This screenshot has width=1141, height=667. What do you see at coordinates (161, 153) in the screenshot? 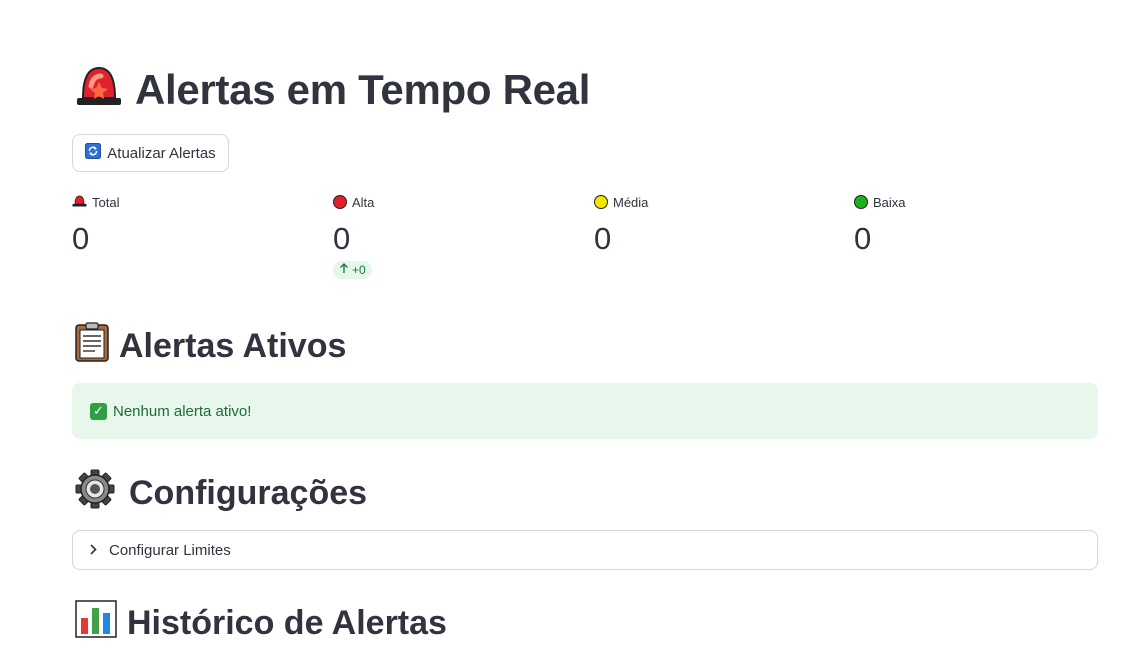
I see `refresh-alerts-label: Atualizar Alertas` at bounding box center [161, 153].